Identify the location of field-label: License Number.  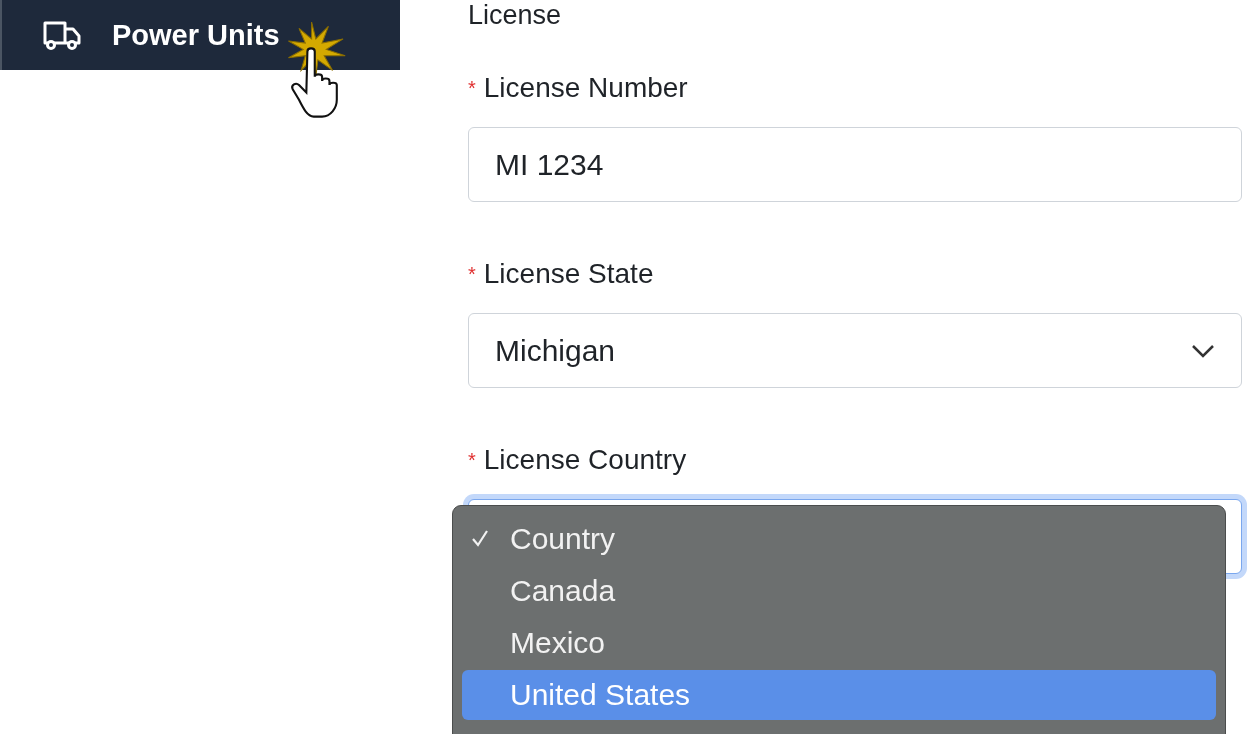
(585, 88).